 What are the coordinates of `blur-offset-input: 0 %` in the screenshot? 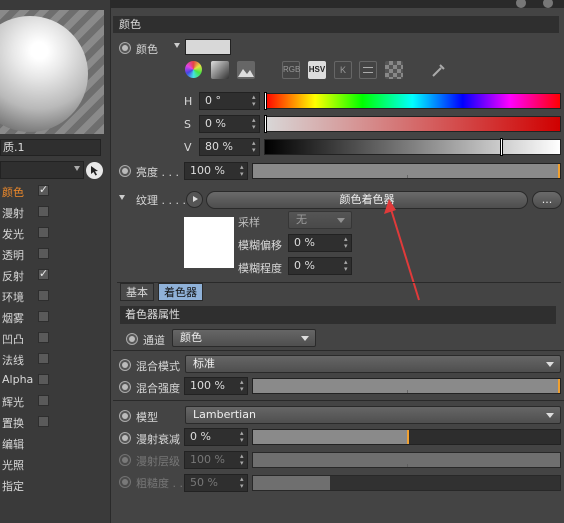 It's located at (320, 243).